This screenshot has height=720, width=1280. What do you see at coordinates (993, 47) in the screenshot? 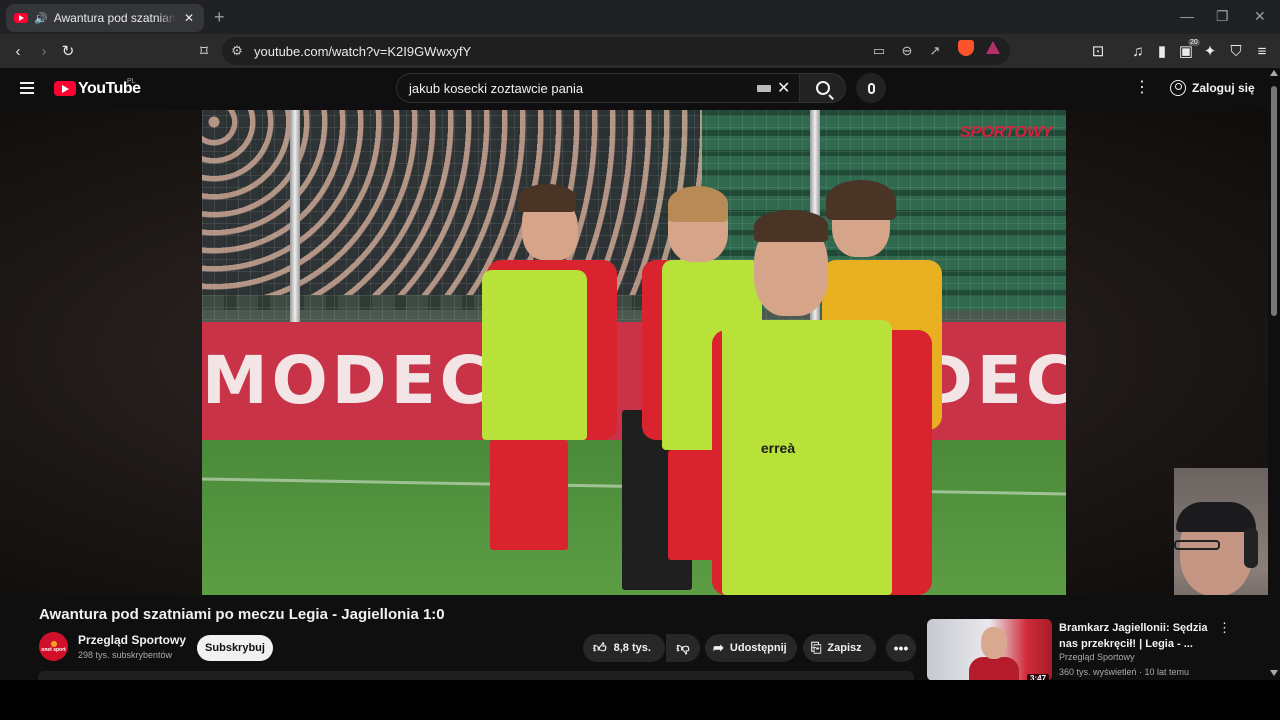
I see `rewards-icon` at bounding box center [993, 47].